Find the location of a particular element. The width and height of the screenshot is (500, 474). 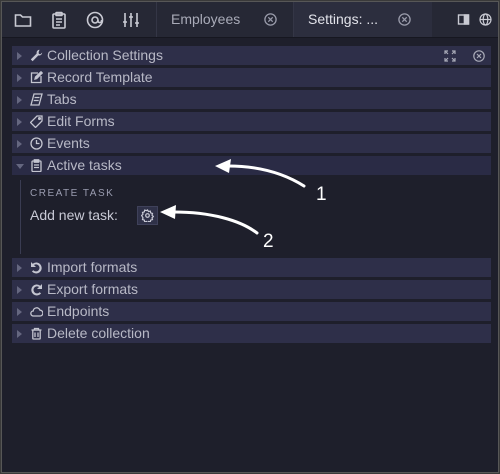

add-new-task-label: Add new task: is located at coordinates (74, 215).